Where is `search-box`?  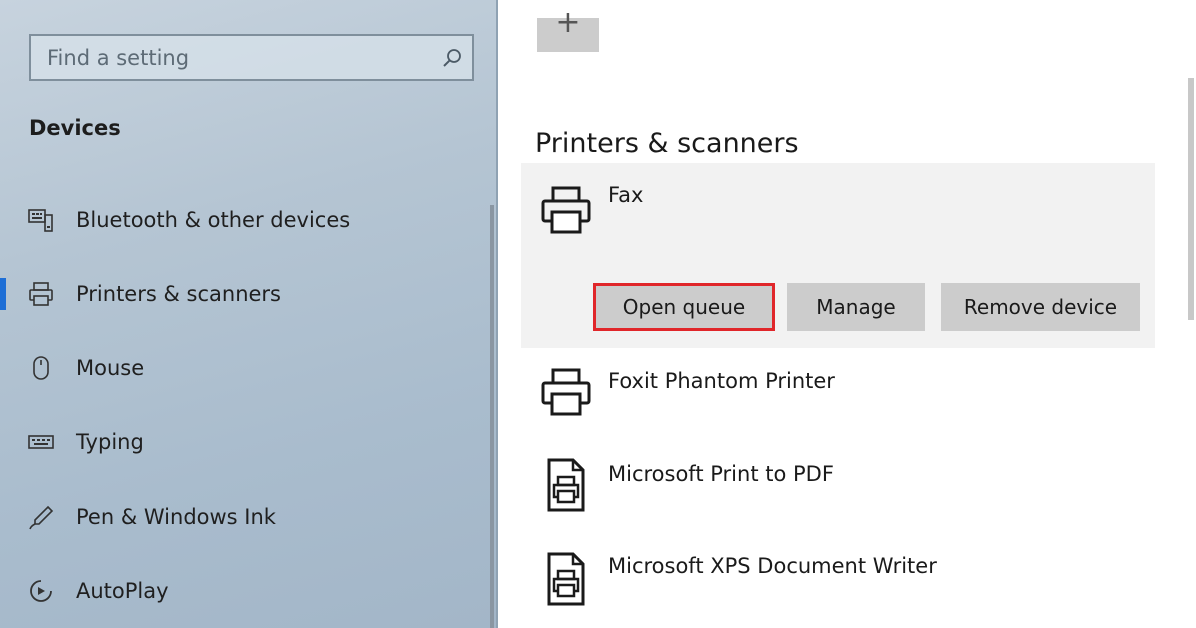 search-box is located at coordinates (251, 57).